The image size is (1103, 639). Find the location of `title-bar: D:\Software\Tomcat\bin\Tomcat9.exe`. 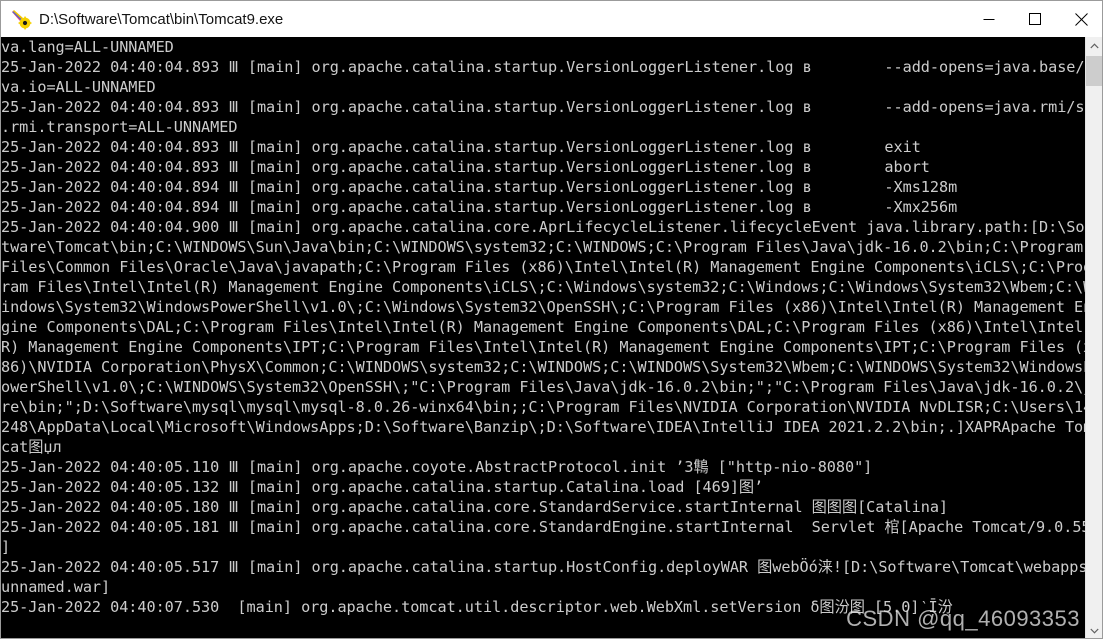

title-bar: D:\Software\Tomcat\bin\Tomcat9.exe is located at coordinates (551, 19).